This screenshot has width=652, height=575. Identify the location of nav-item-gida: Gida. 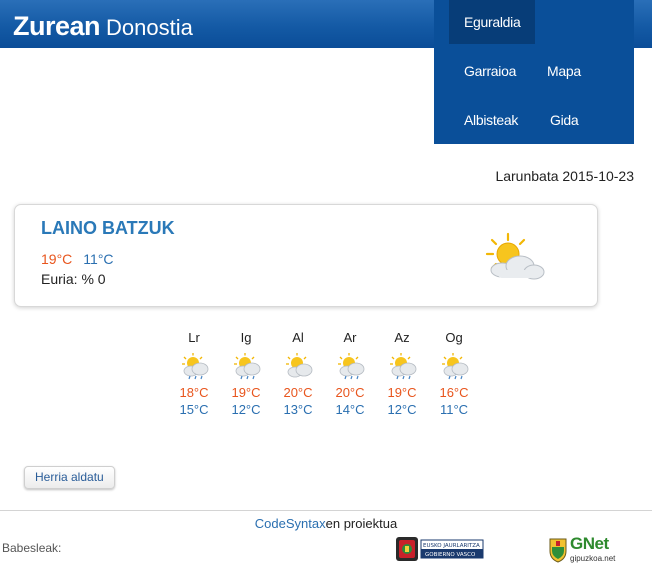
(564, 120).